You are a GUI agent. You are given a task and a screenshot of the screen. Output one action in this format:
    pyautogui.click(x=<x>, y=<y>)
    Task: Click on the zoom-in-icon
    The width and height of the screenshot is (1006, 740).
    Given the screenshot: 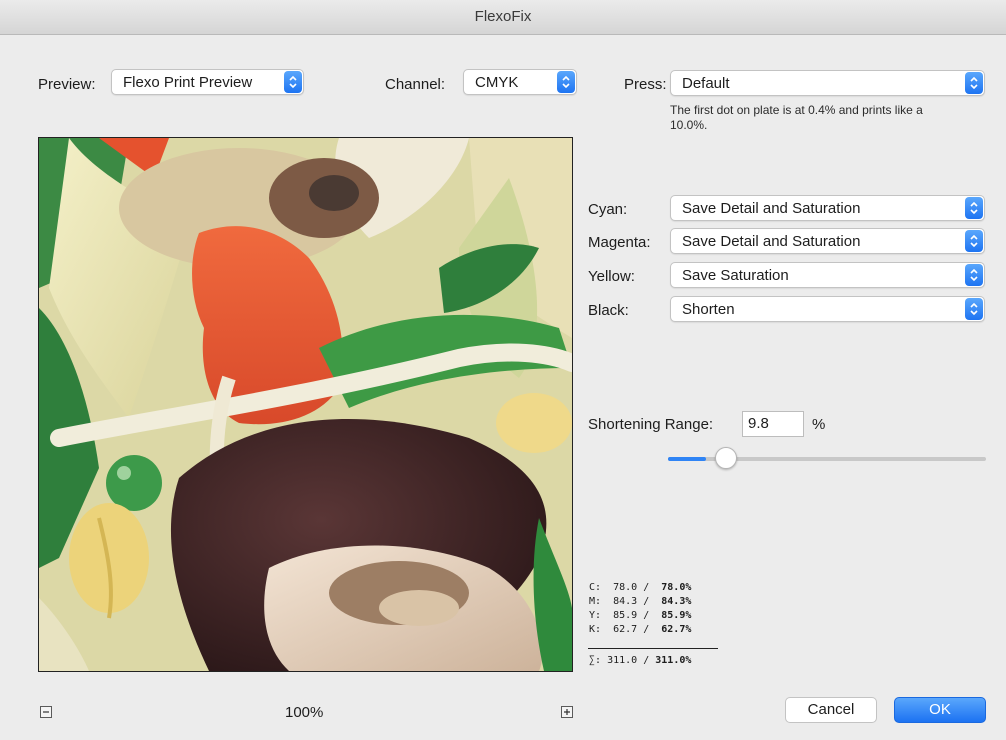 What is the action you would take?
    pyautogui.click(x=567, y=712)
    